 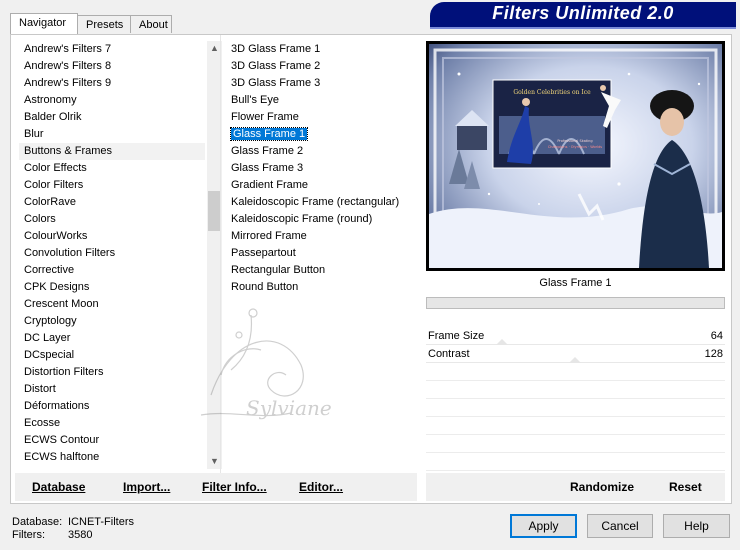 What do you see at coordinates (267, 151) in the screenshot?
I see `filter-item-label: Glass Frame 2` at bounding box center [267, 151].